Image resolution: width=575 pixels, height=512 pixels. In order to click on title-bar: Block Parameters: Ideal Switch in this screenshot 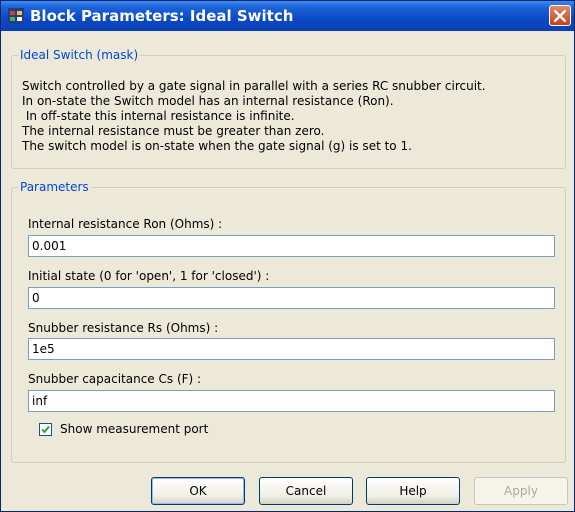, I will do `click(287, 16)`.